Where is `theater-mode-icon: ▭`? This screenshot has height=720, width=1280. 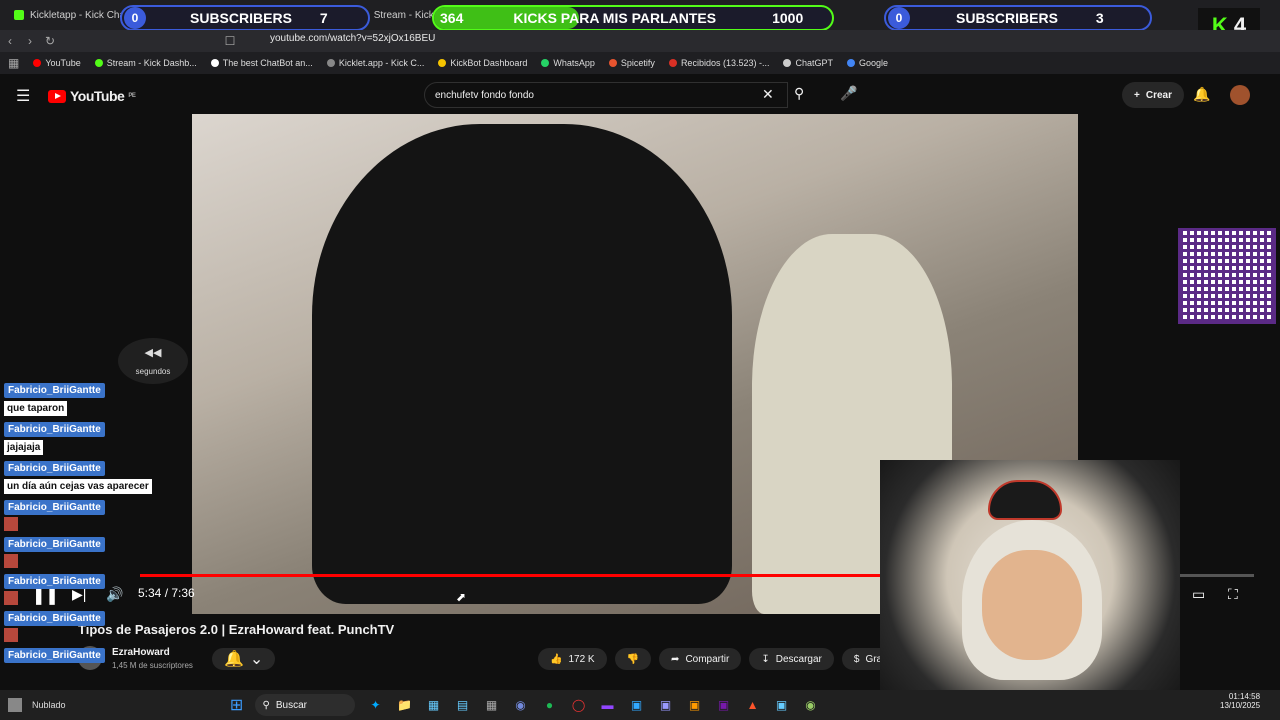
theater-mode-icon: ▭ is located at coordinates (1198, 594).